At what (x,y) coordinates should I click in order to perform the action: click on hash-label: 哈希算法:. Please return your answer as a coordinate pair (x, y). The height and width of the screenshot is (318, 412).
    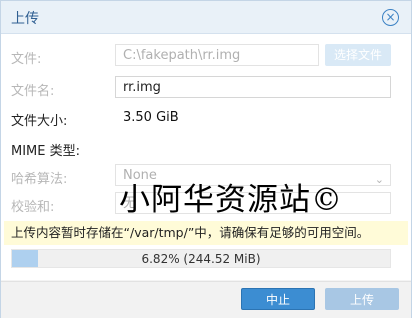
    Looking at the image, I should click on (39, 179).